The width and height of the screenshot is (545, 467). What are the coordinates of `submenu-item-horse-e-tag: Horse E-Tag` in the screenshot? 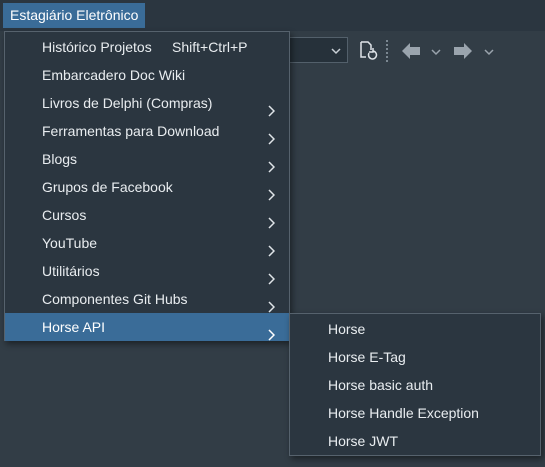 It's located at (415, 357).